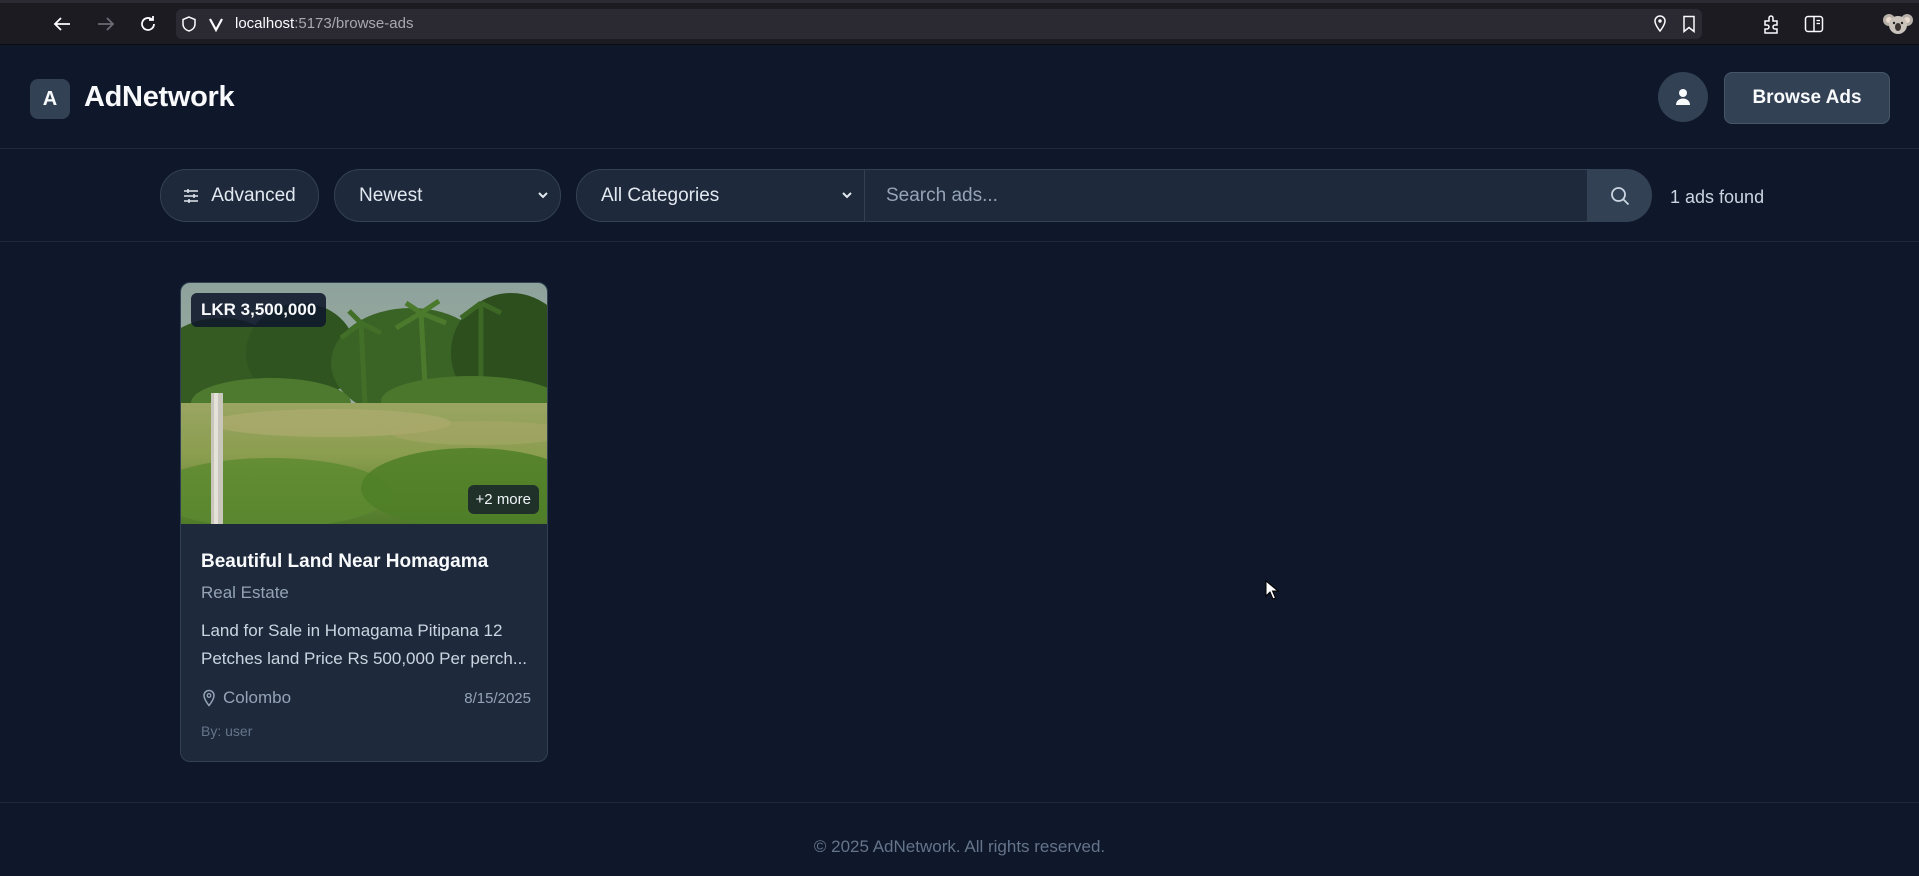 The height and width of the screenshot is (876, 1919). I want to click on advanced-label: Advanced, so click(253, 195).